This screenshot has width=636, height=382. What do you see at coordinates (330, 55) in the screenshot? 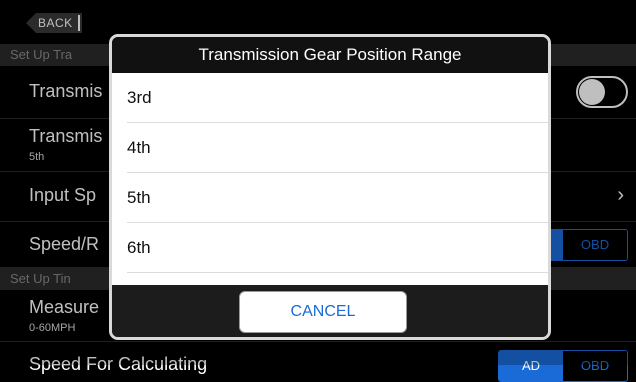
I see `modal-title: Transmission Gear Position Range` at bounding box center [330, 55].